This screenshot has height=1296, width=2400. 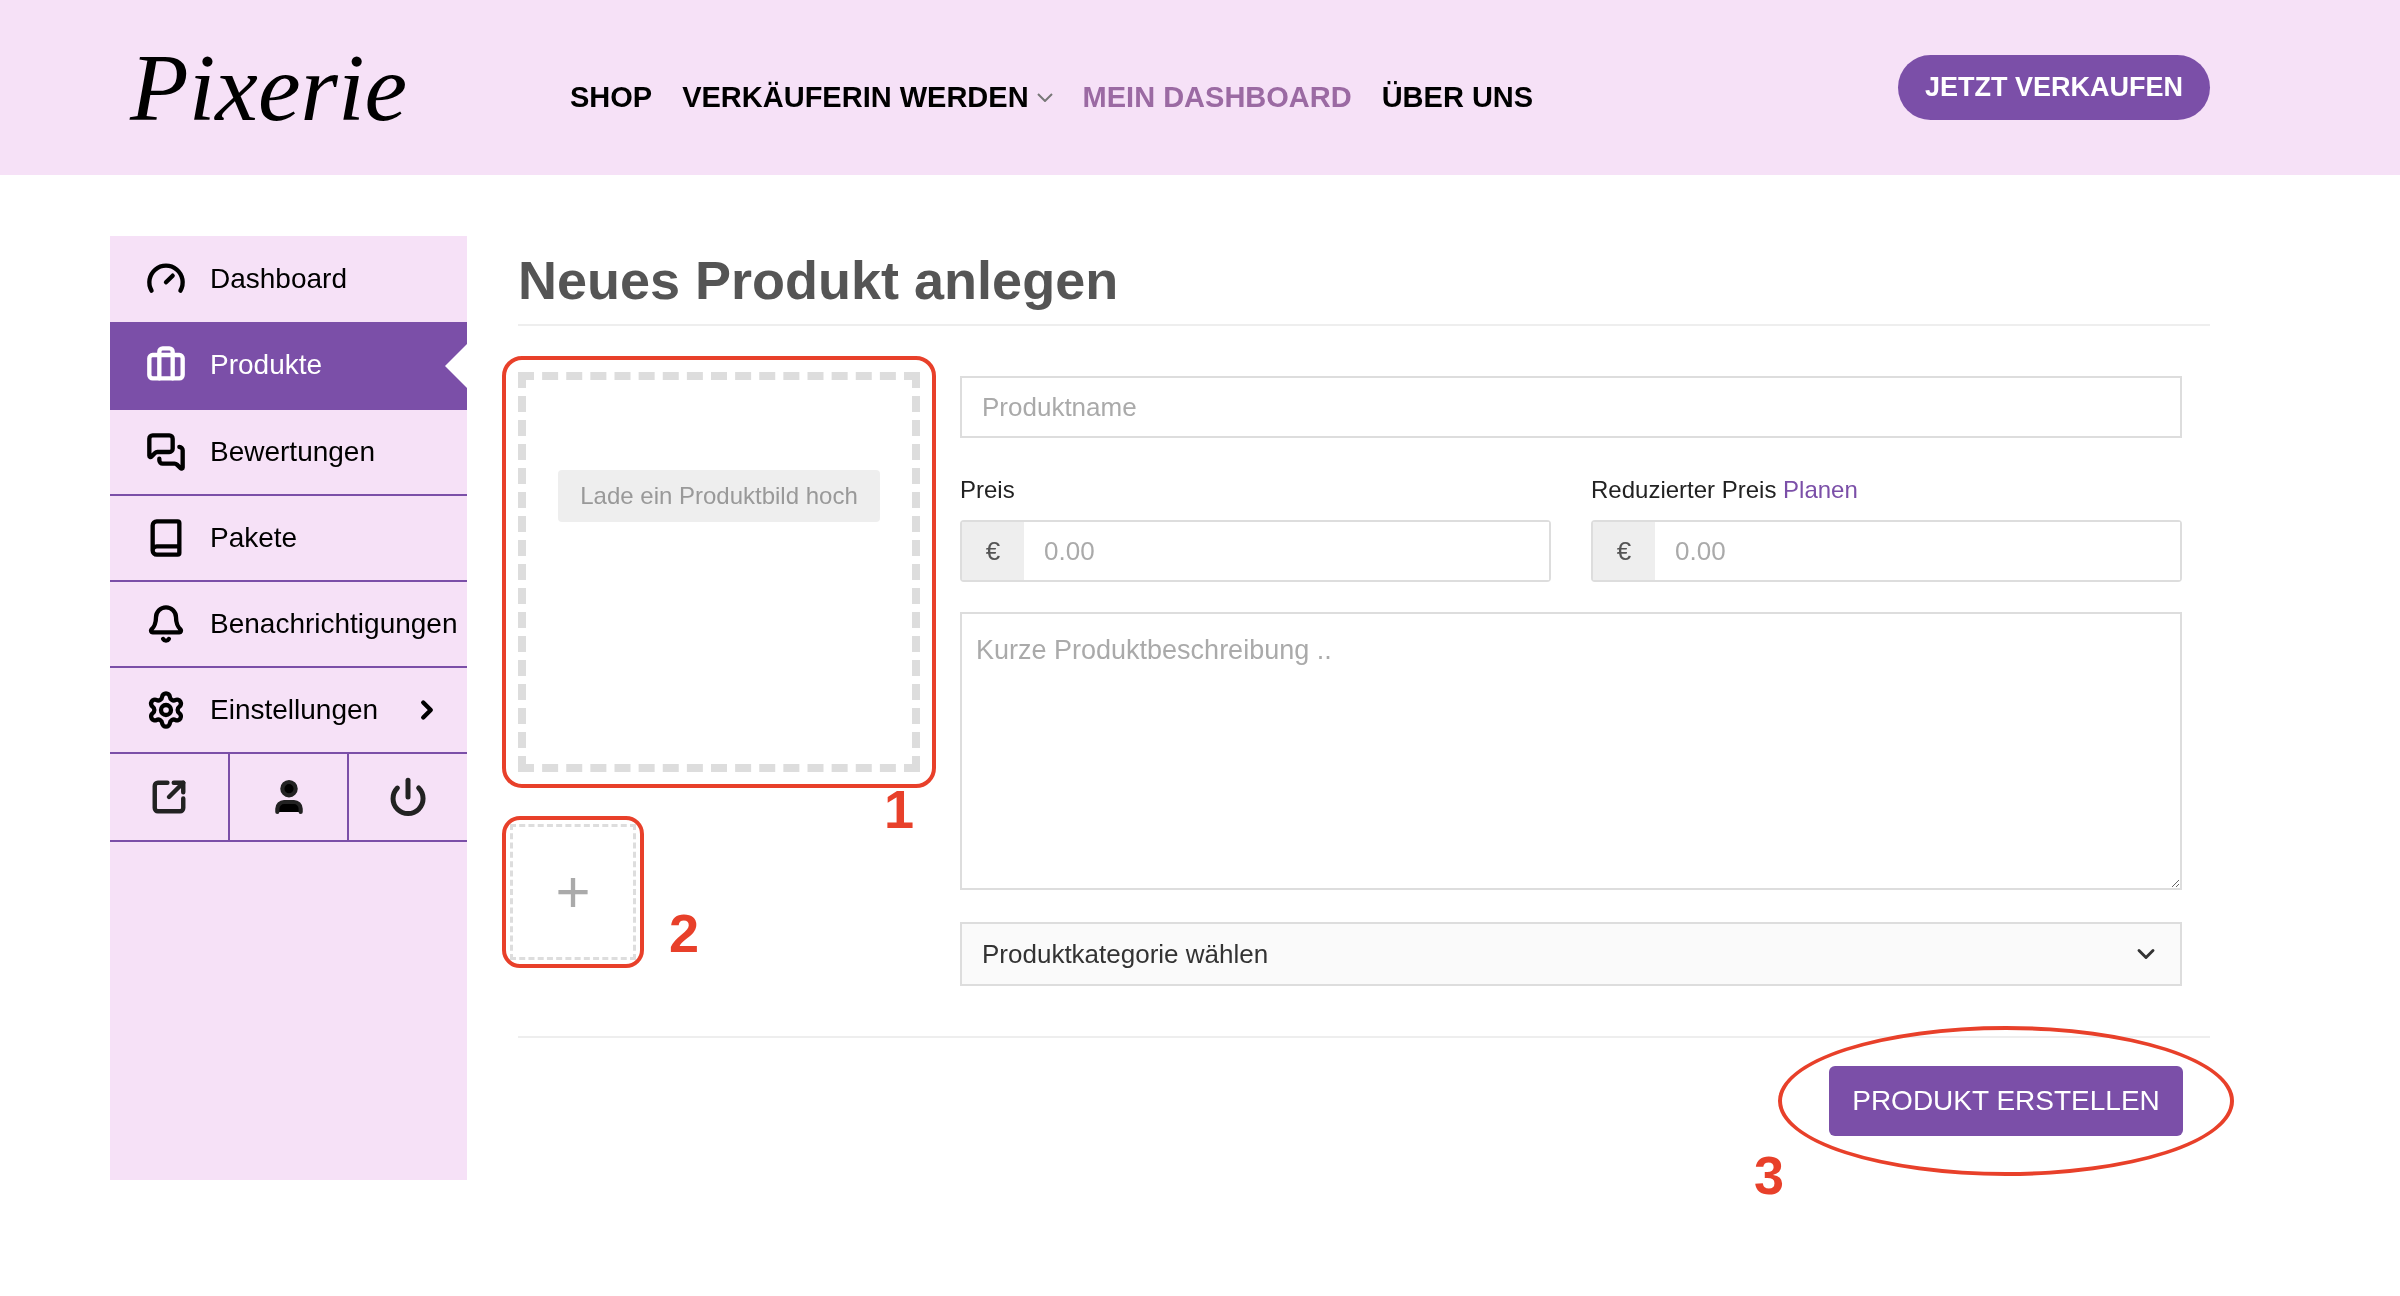 What do you see at coordinates (350, 87) in the screenshot?
I see `logo: Pixerie` at bounding box center [350, 87].